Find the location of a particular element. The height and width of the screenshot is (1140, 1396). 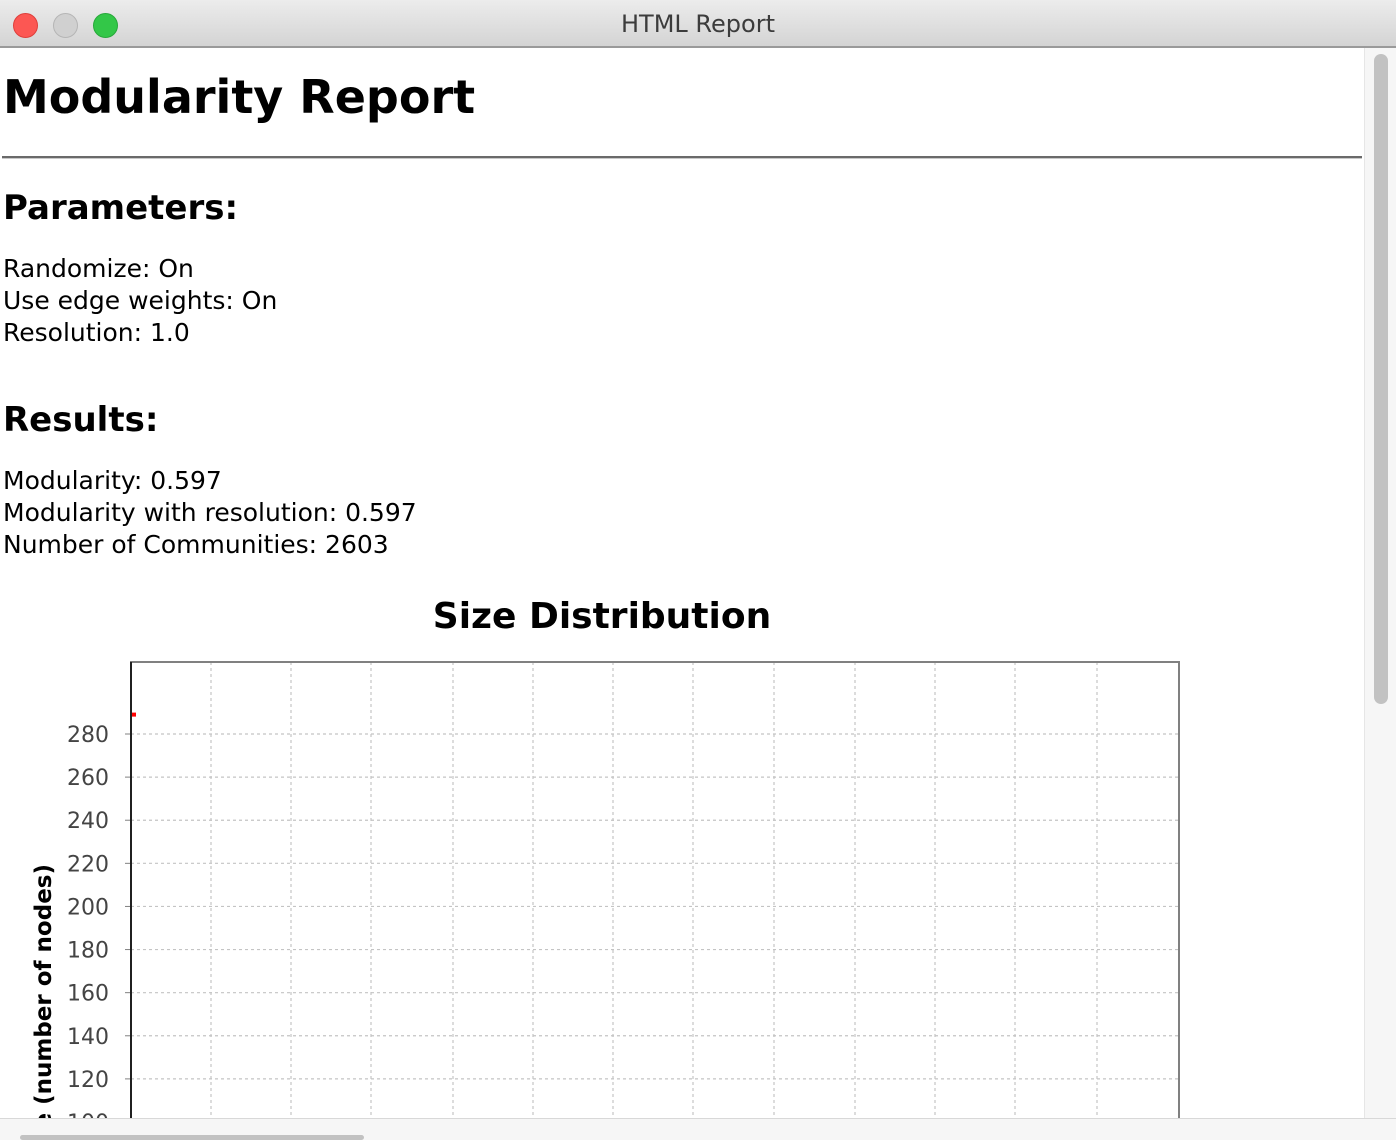

window-title: HTML Report is located at coordinates (698, 24).